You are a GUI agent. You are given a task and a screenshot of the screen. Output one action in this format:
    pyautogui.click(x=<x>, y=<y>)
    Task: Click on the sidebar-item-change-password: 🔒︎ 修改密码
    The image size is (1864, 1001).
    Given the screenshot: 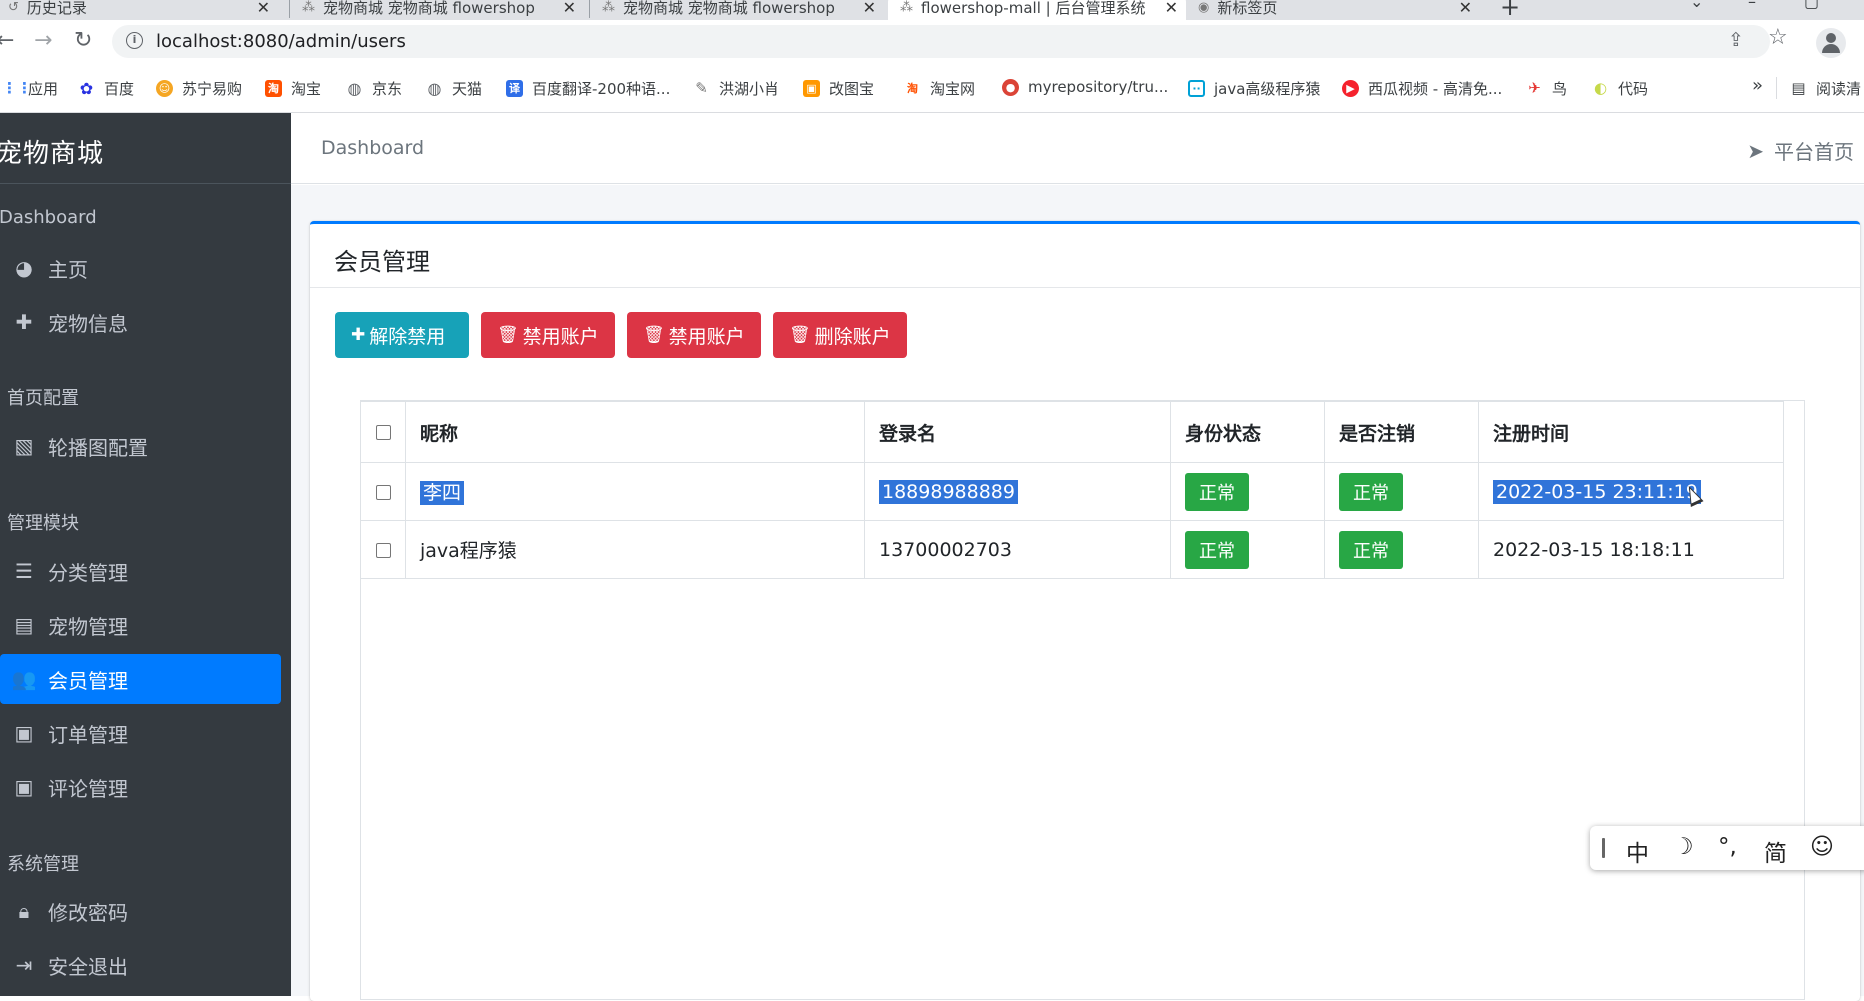 What is the action you would take?
    pyautogui.click(x=140, y=911)
    